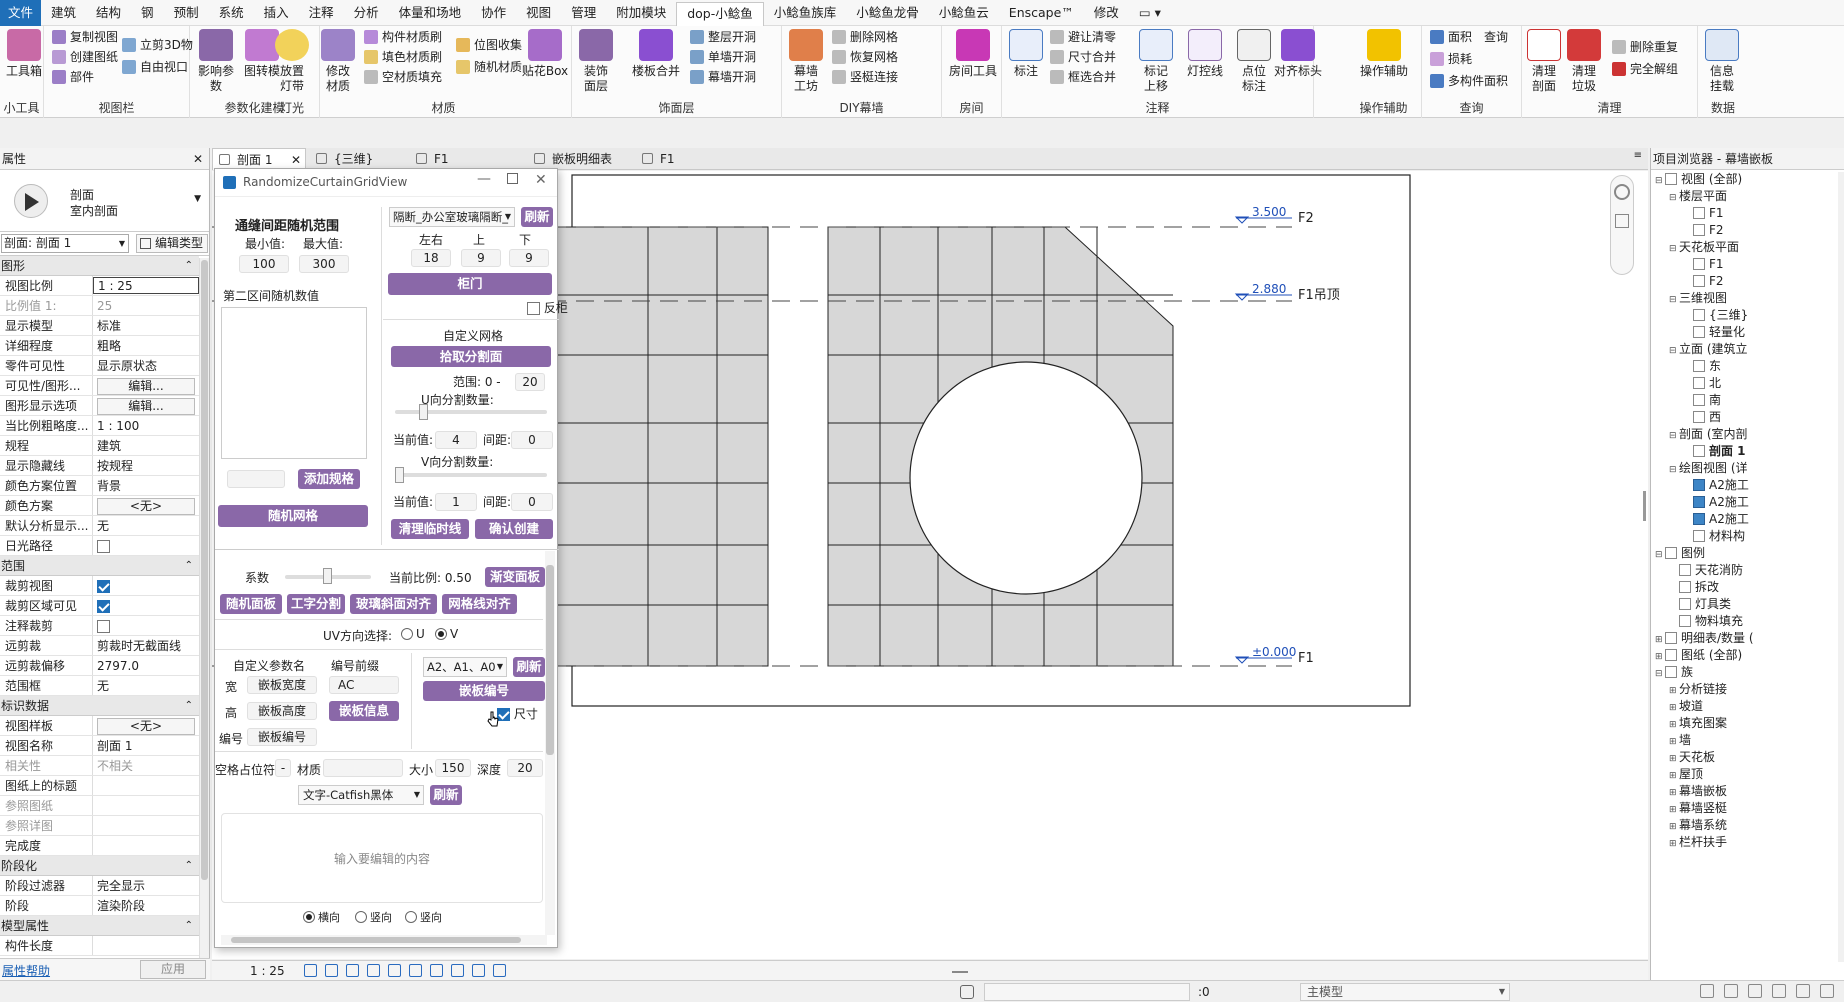 Image resolution: width=1844 pixels, height=1002 pixels. I want to click on menu-10: 协作, so click(493, 13).